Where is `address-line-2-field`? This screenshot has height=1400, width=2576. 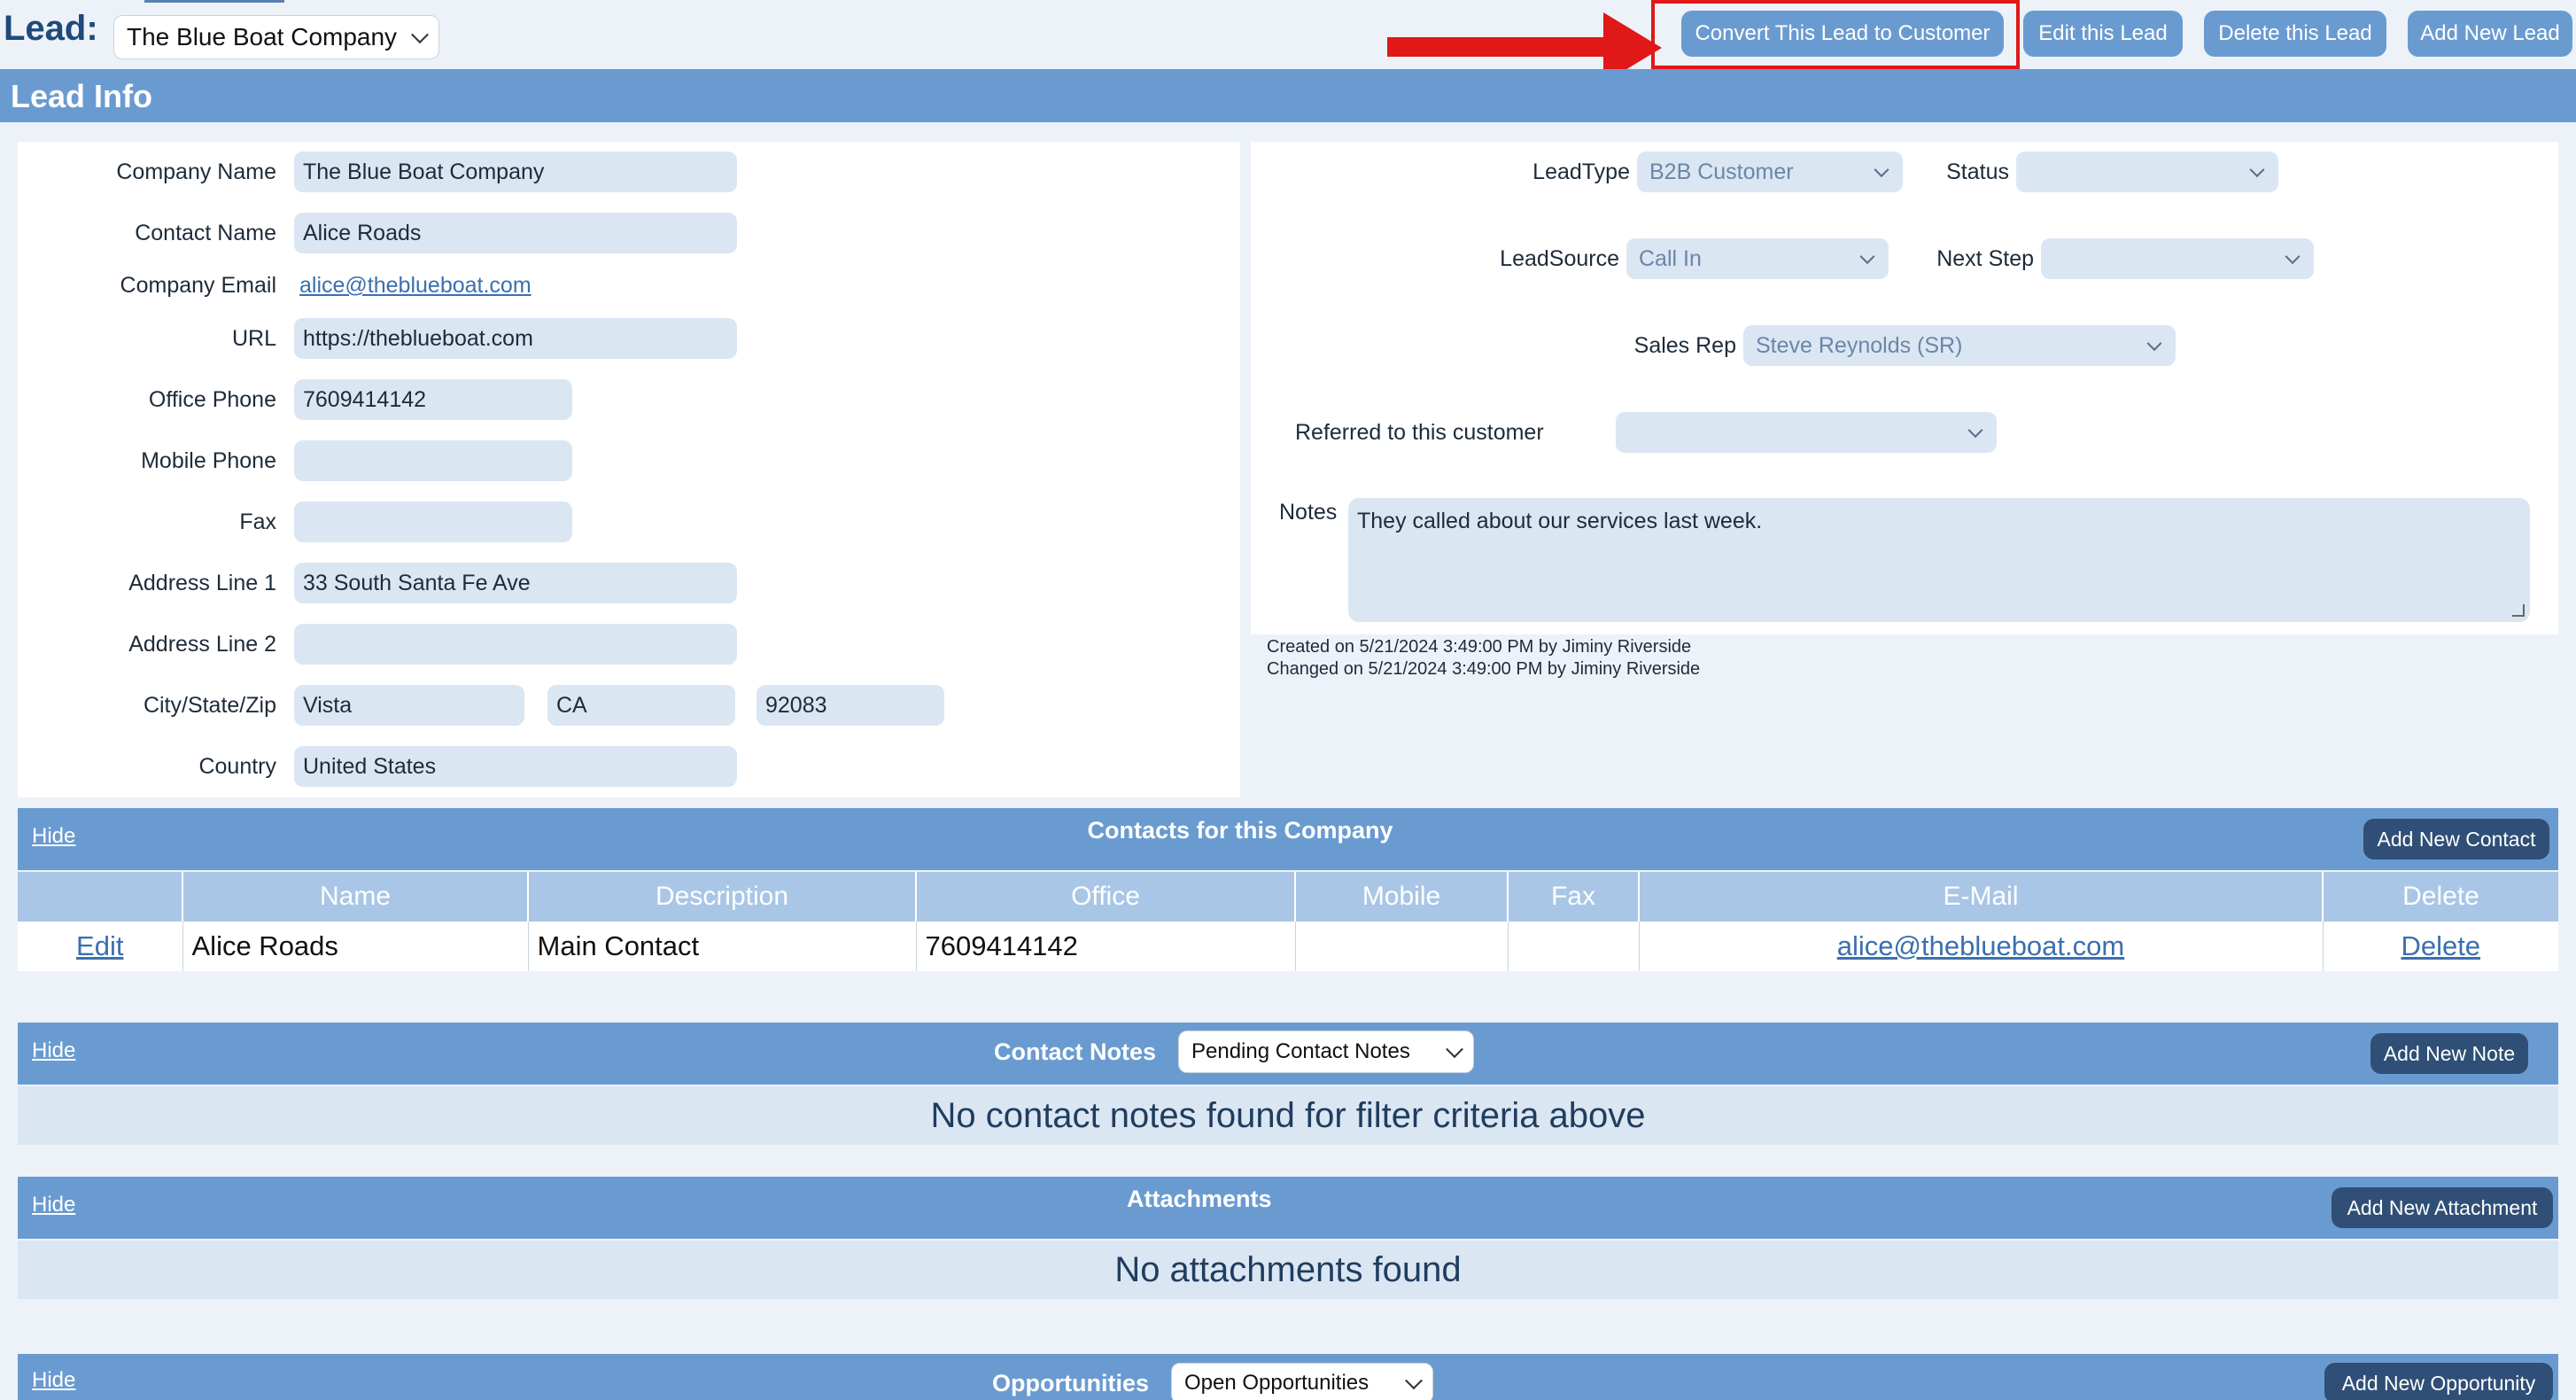
address-line-2-field is located at coordinates (515, 644).